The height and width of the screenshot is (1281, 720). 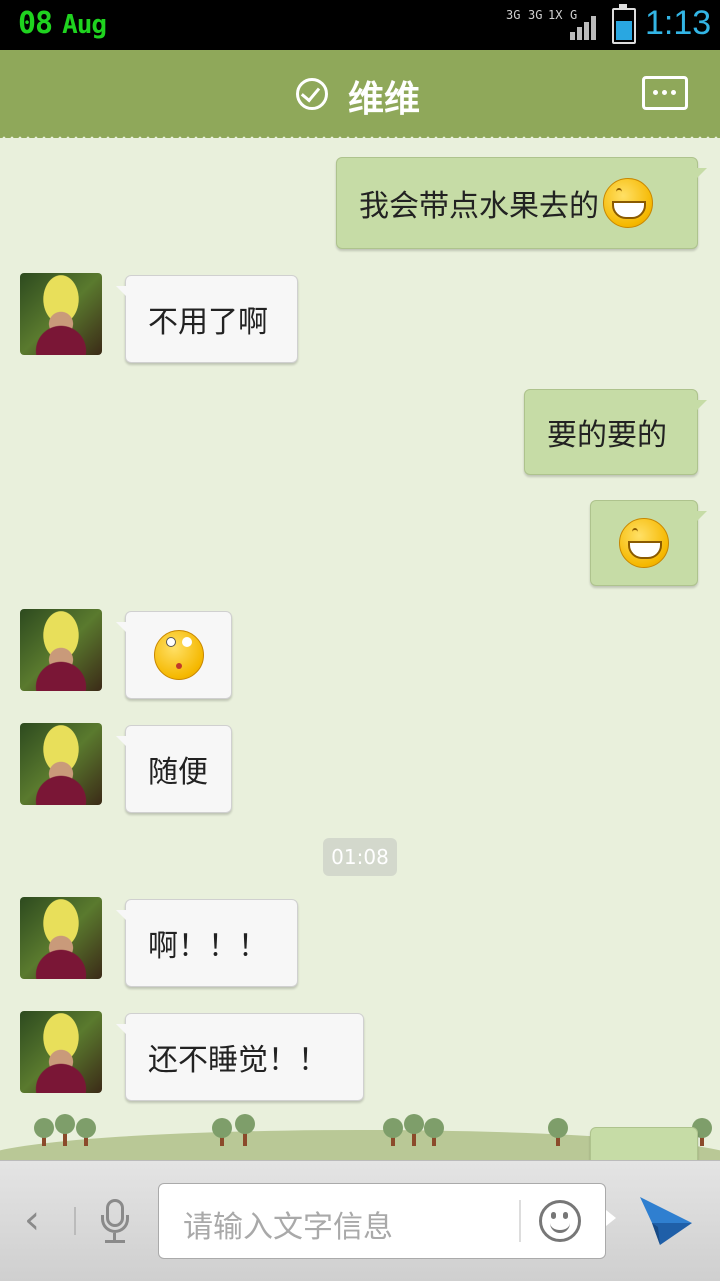 I want to click on message-bubble-incoming: 不用了啊, so click(x=207, y=319).